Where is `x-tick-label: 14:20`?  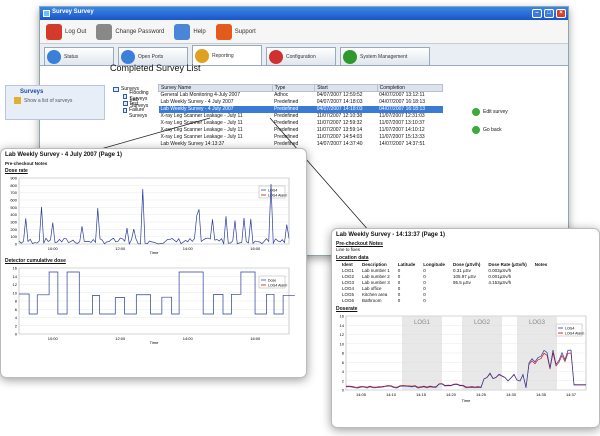 x-tick-label: 14:20 is located at coordinates (451, 394).